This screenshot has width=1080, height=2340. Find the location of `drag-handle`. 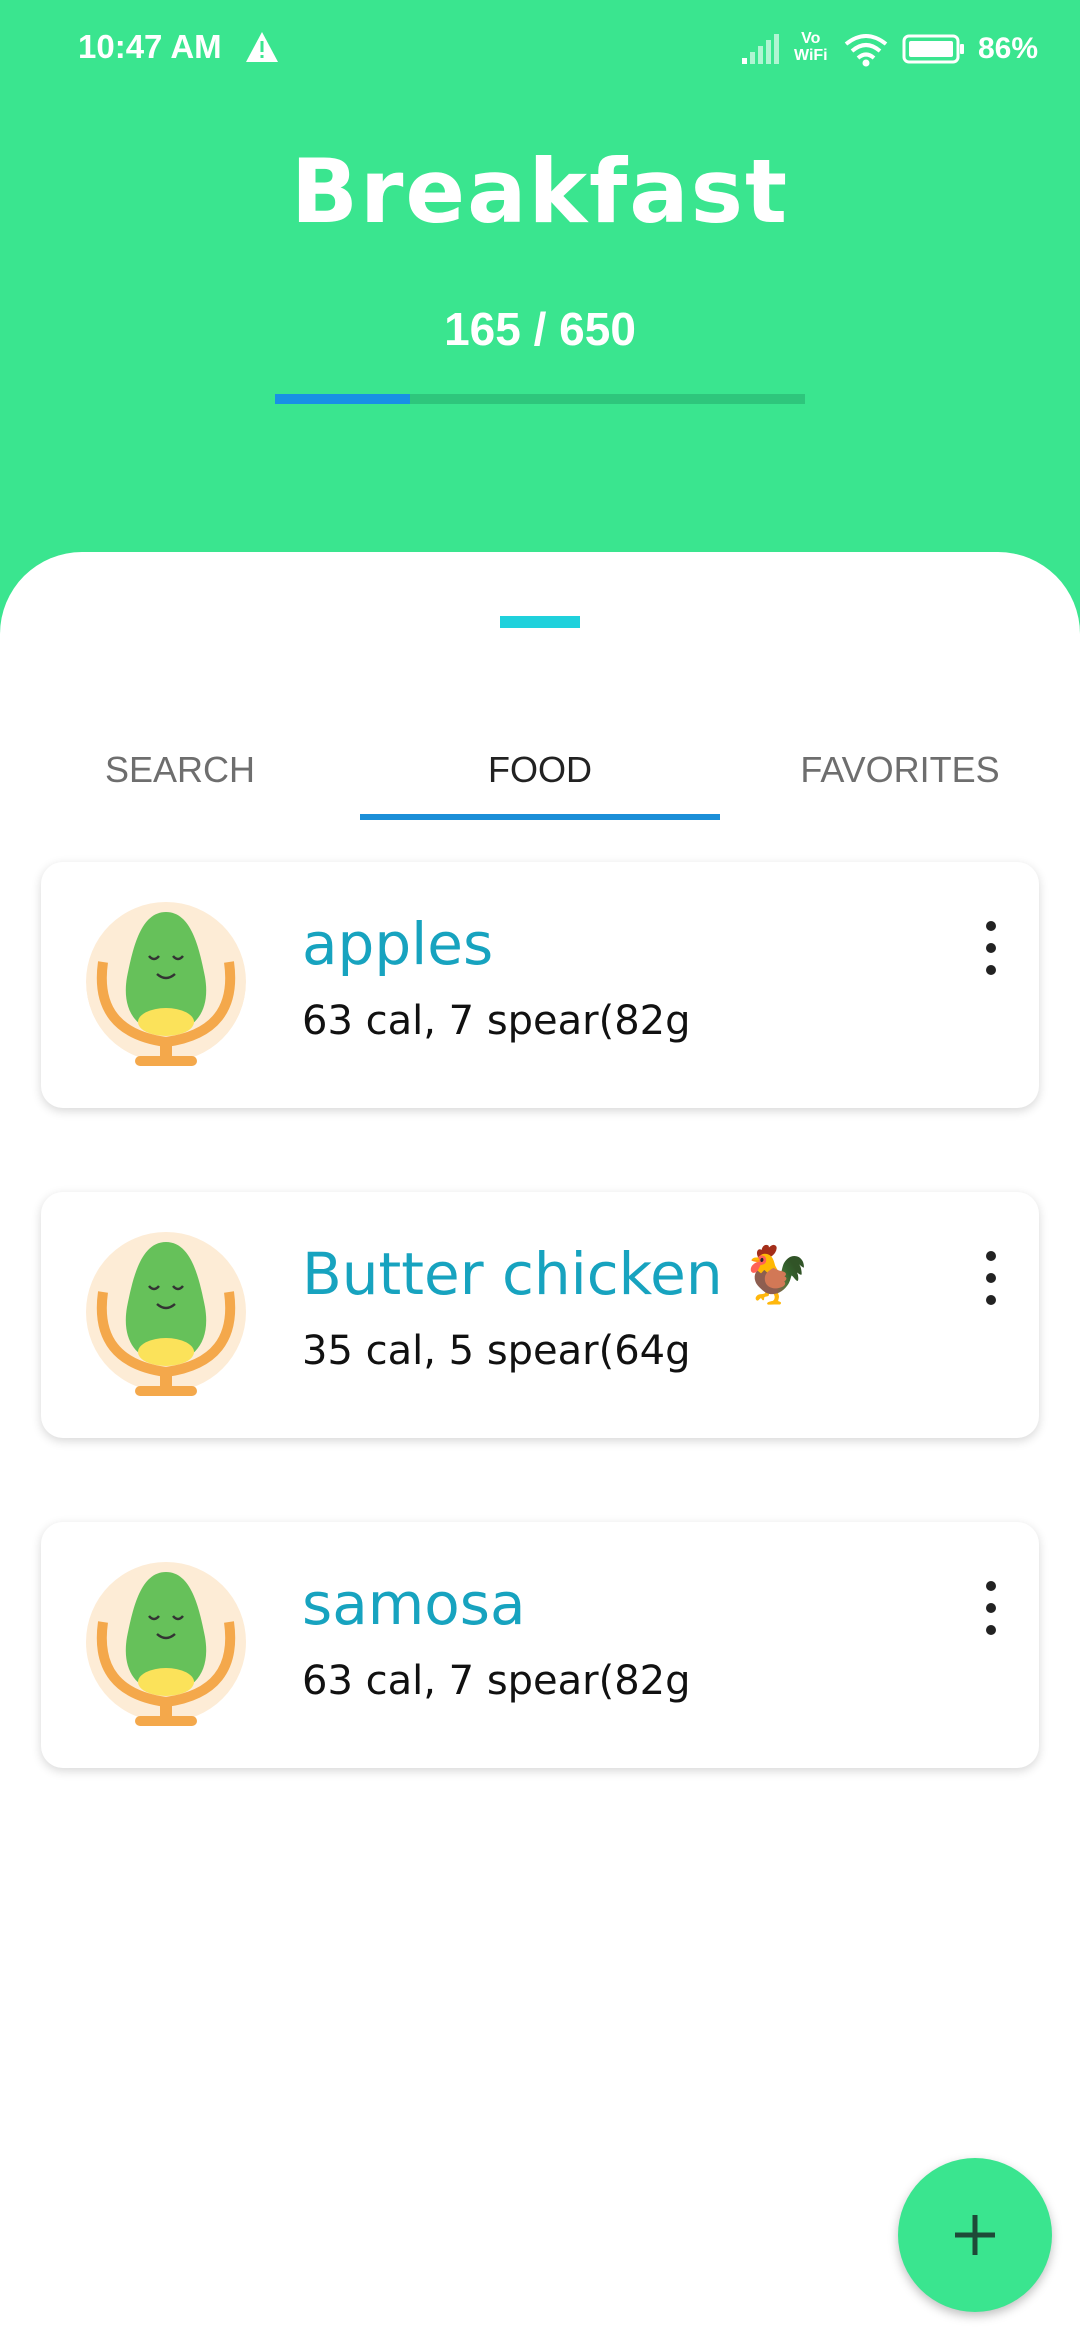

drag-handle is located at coordinates (540, 622).